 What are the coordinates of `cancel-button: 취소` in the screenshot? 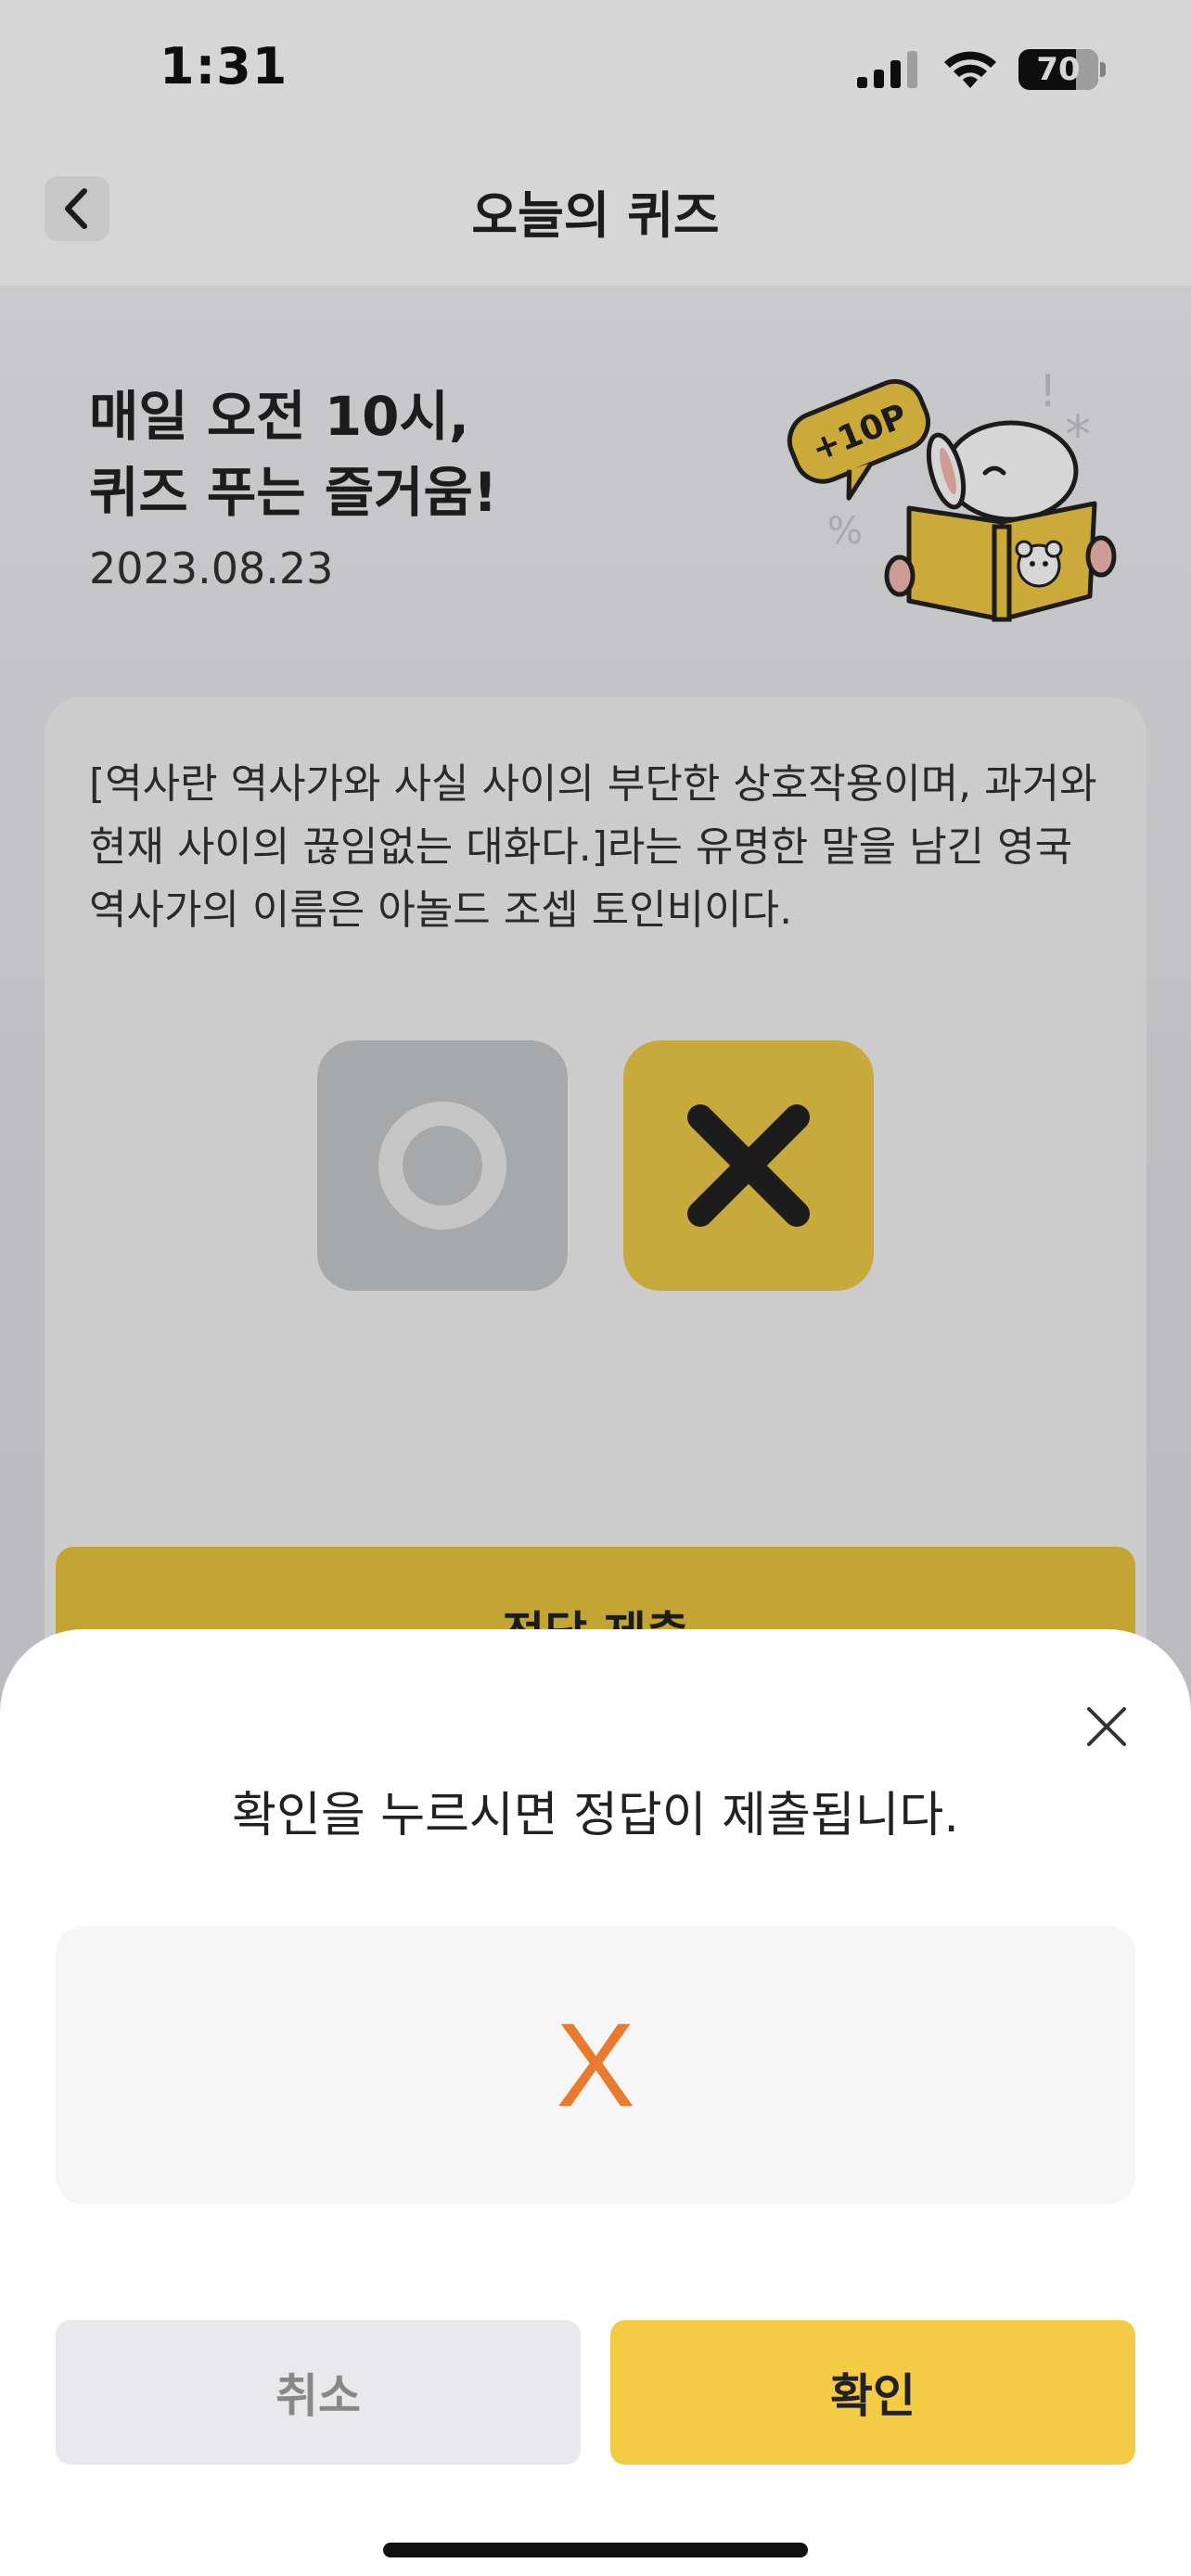 It's located at (318, 2393).